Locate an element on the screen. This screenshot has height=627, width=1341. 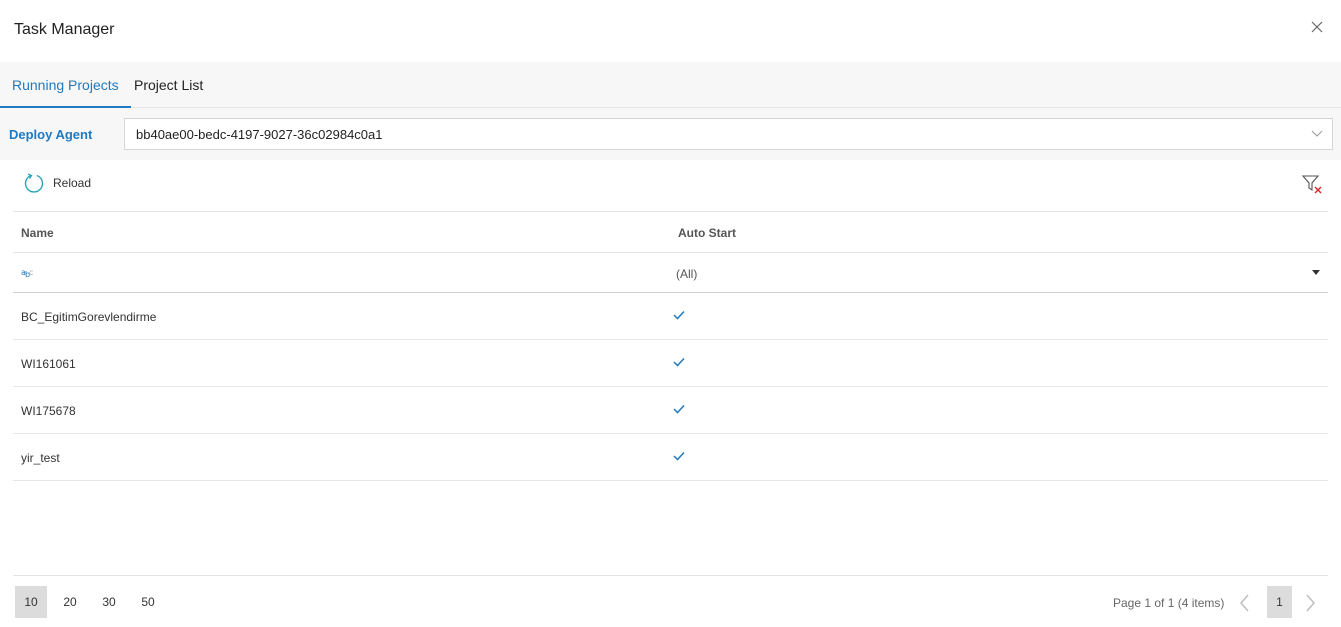
table-row: BC_EgitimGorevlendirme is located at coordinates (670, 316).